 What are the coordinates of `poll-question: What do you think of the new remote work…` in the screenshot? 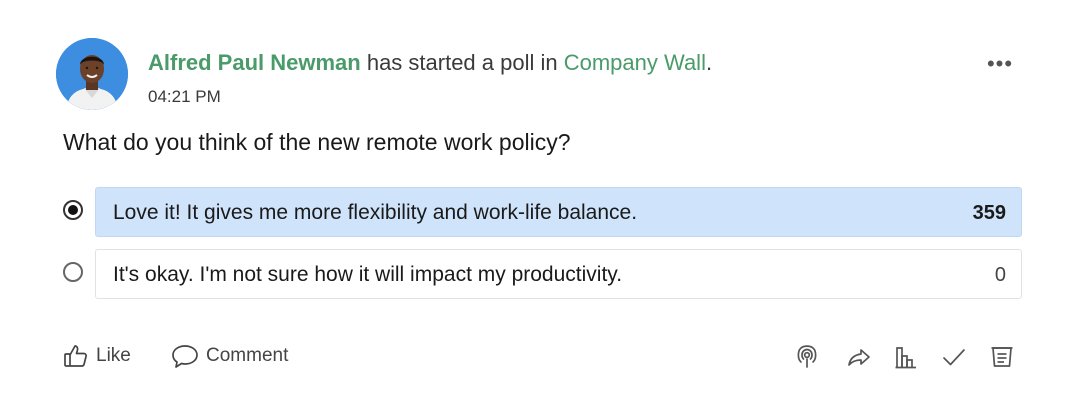 It's located at (317, 142).